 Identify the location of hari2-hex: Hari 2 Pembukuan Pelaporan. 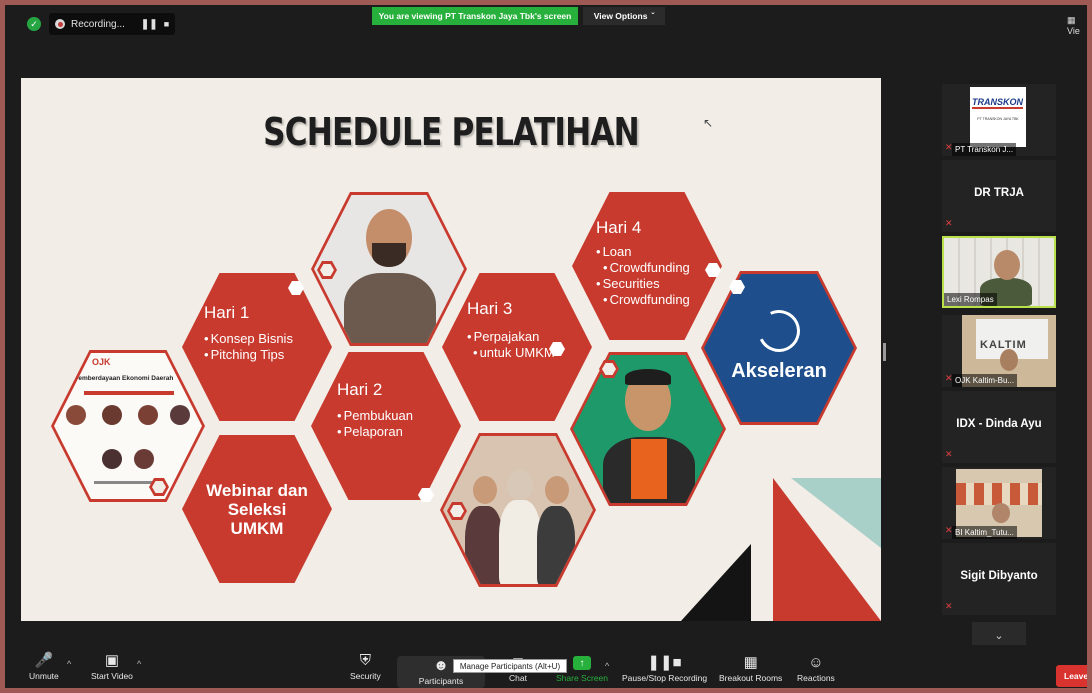
(386, 426).